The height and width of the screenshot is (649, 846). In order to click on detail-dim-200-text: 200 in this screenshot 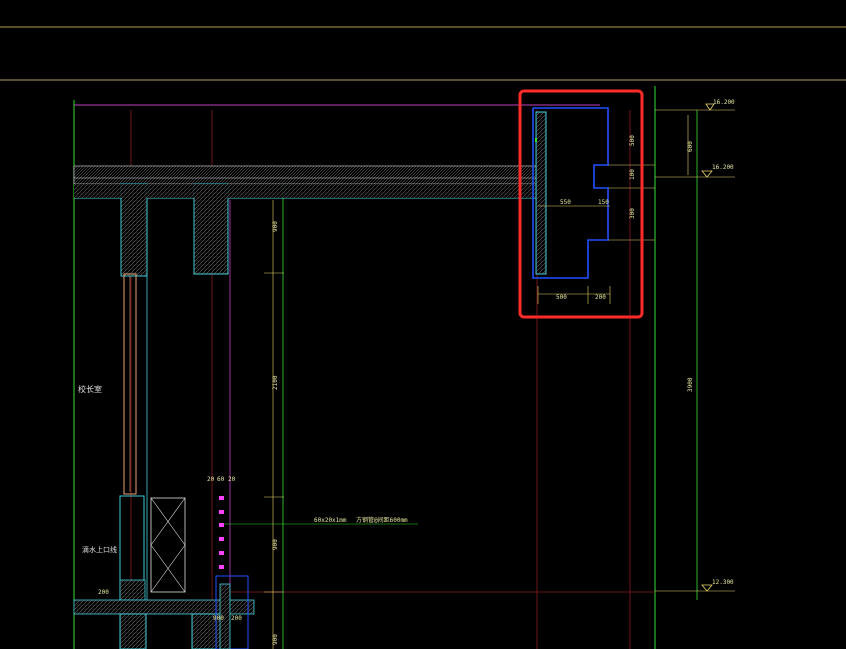, I will do `click(600, 297)`.